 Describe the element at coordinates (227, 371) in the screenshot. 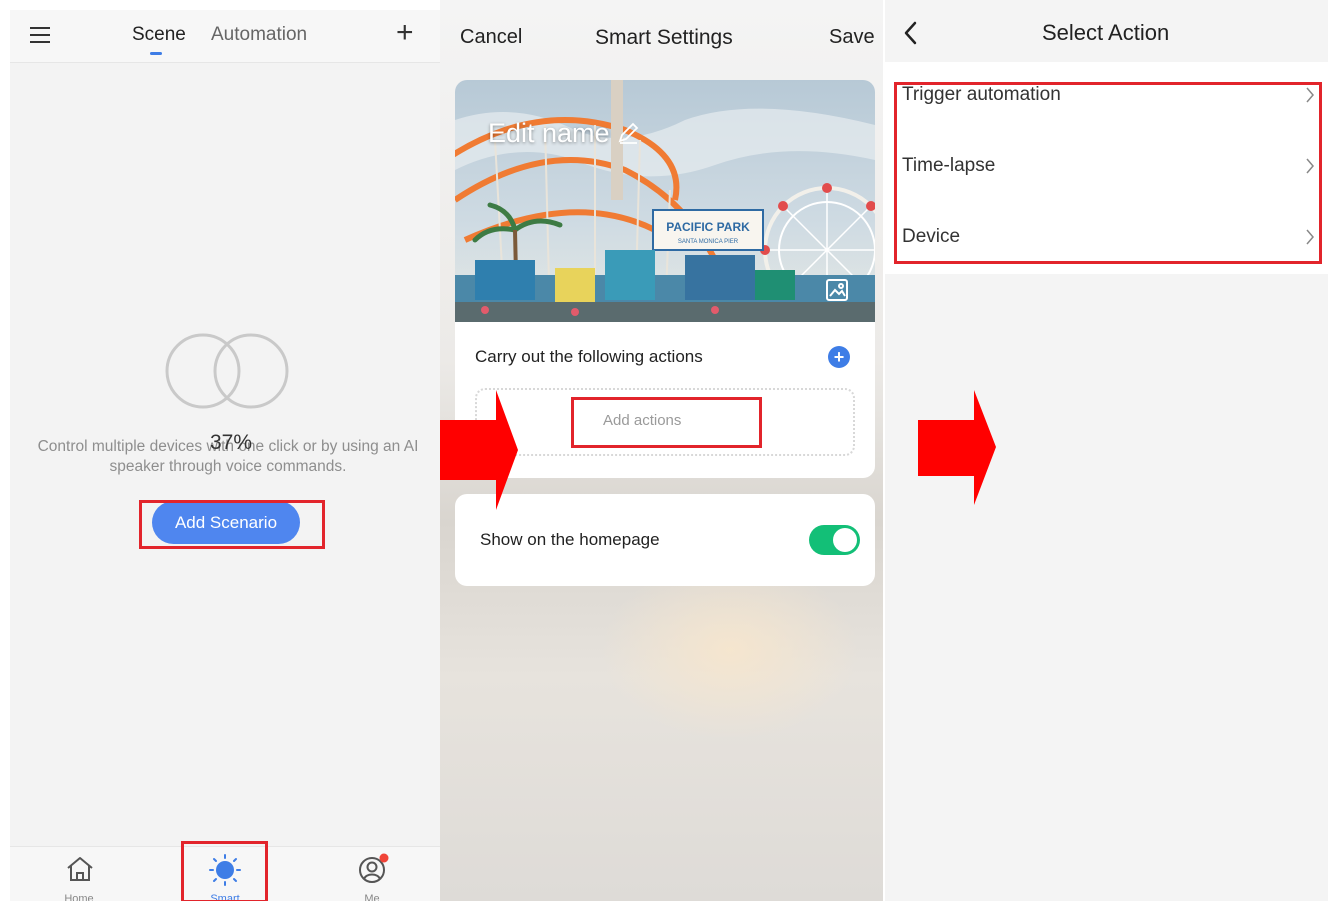

I see `scene-empty-illustration` at that location.